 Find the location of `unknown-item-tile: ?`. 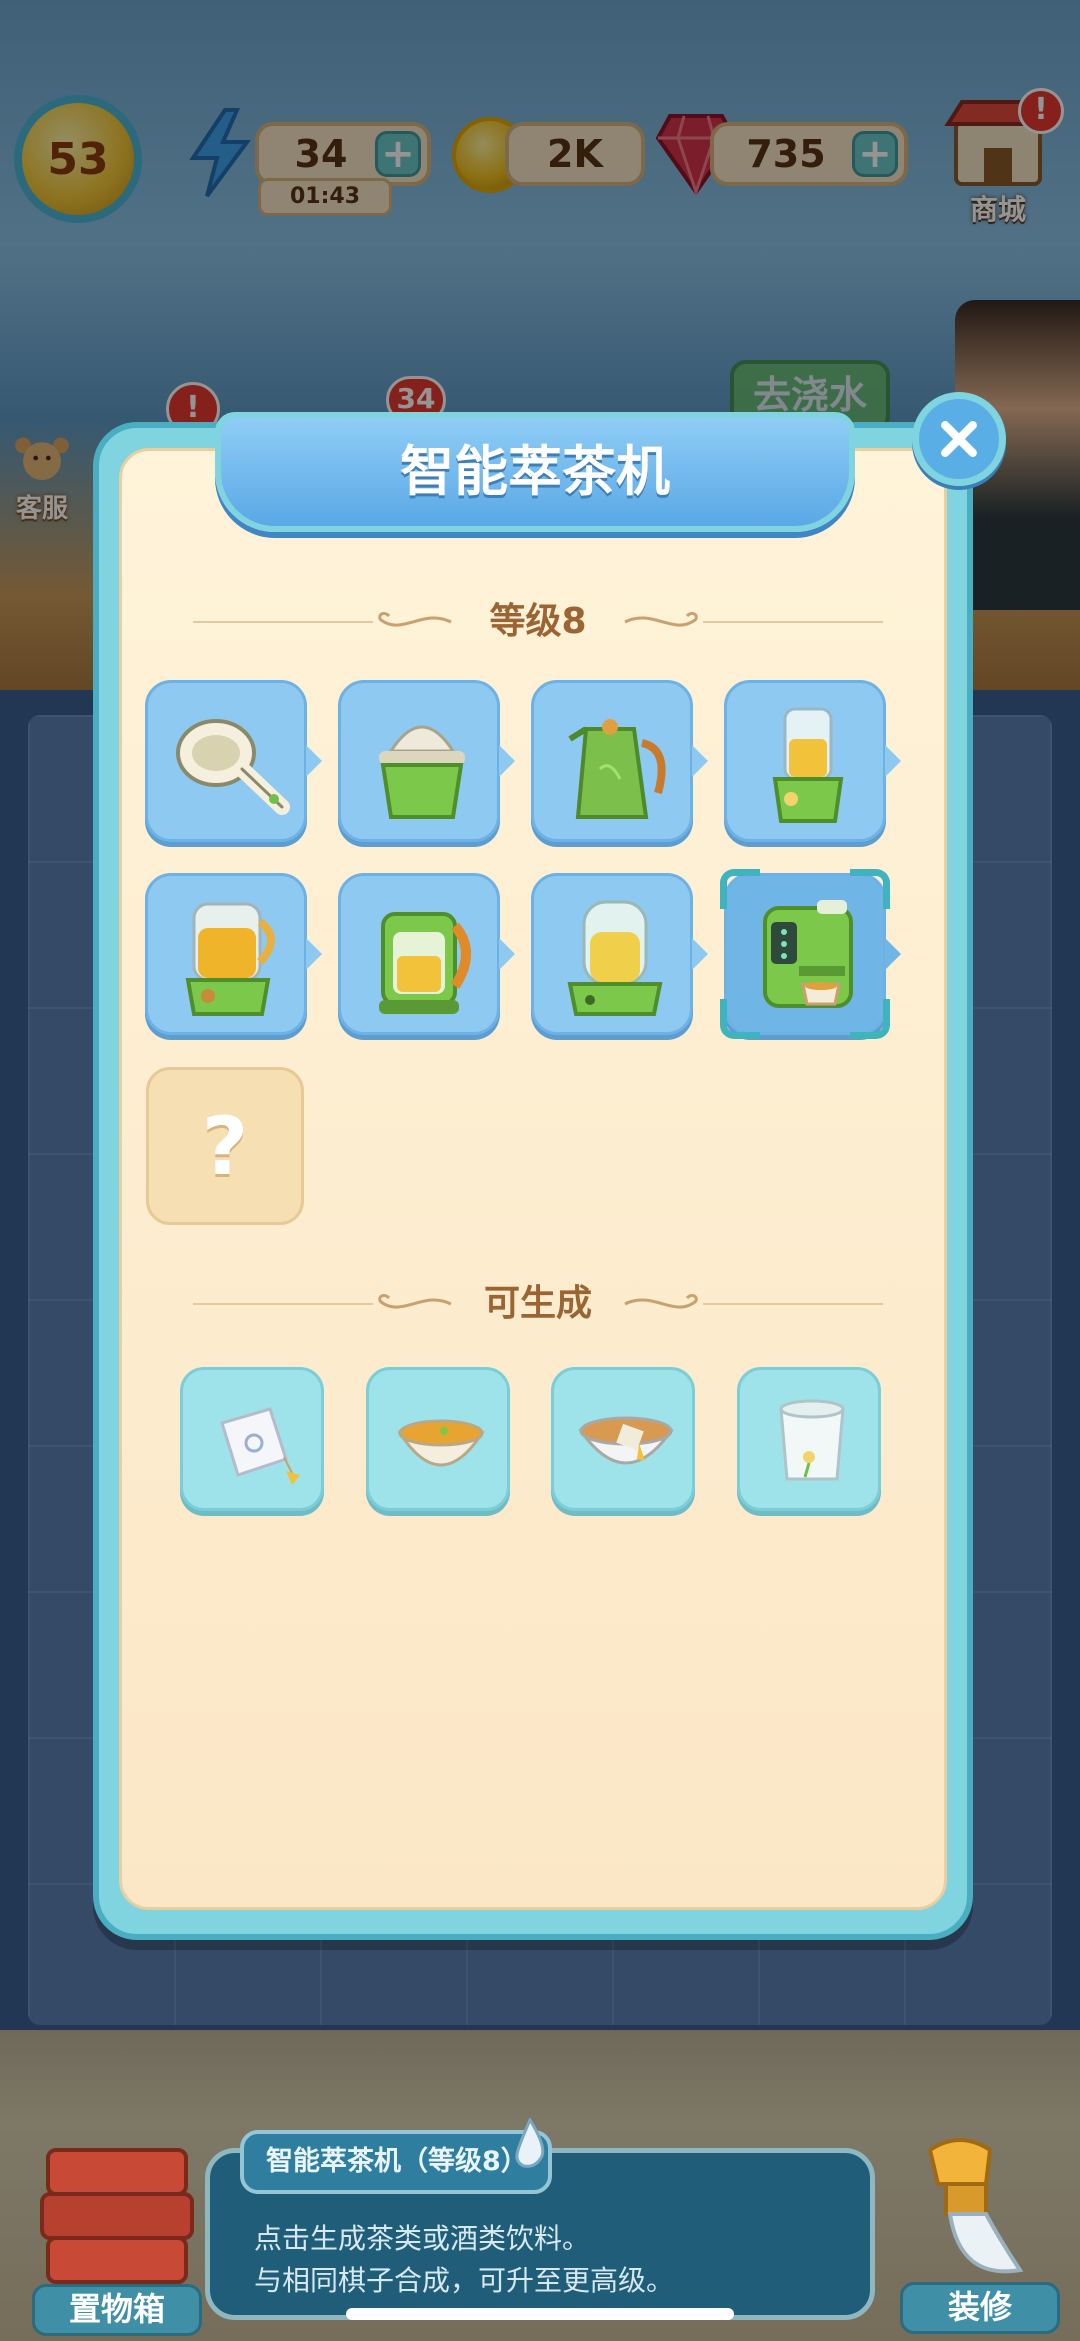

unknown-item-tile: ? is located at coordinates (225, 1146).